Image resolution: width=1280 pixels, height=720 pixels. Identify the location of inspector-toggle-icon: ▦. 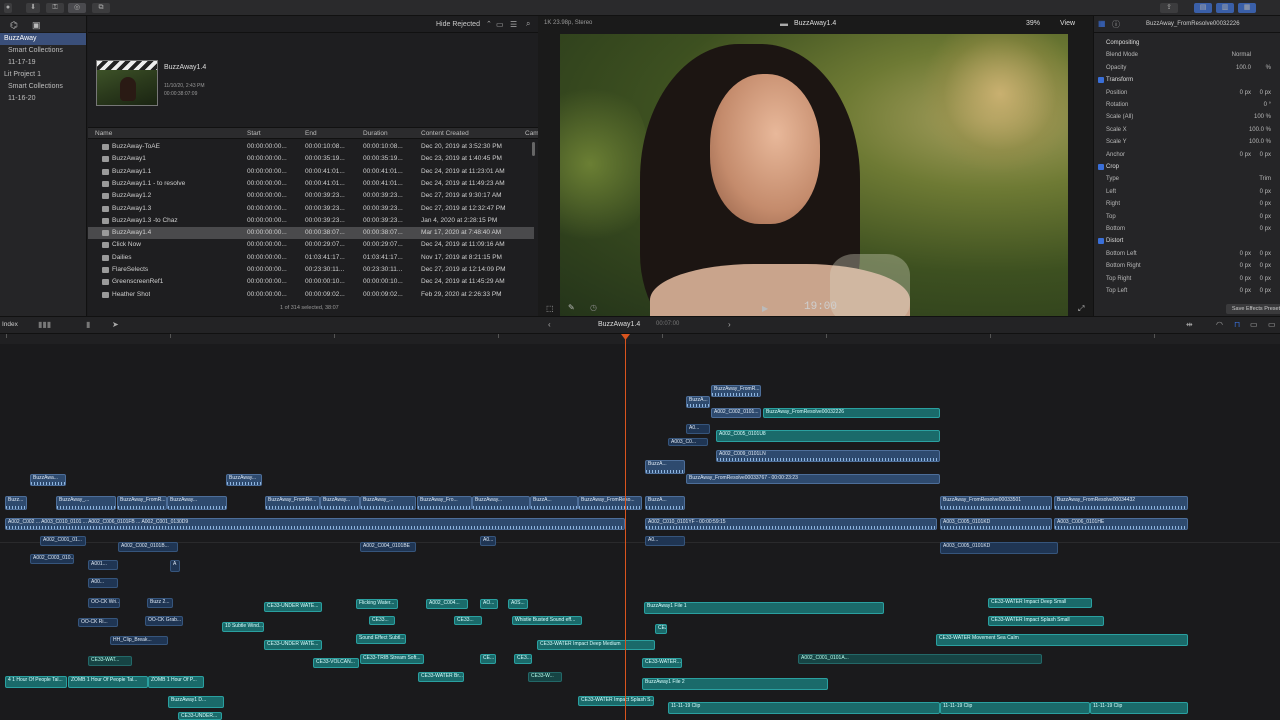
(1247, 8).